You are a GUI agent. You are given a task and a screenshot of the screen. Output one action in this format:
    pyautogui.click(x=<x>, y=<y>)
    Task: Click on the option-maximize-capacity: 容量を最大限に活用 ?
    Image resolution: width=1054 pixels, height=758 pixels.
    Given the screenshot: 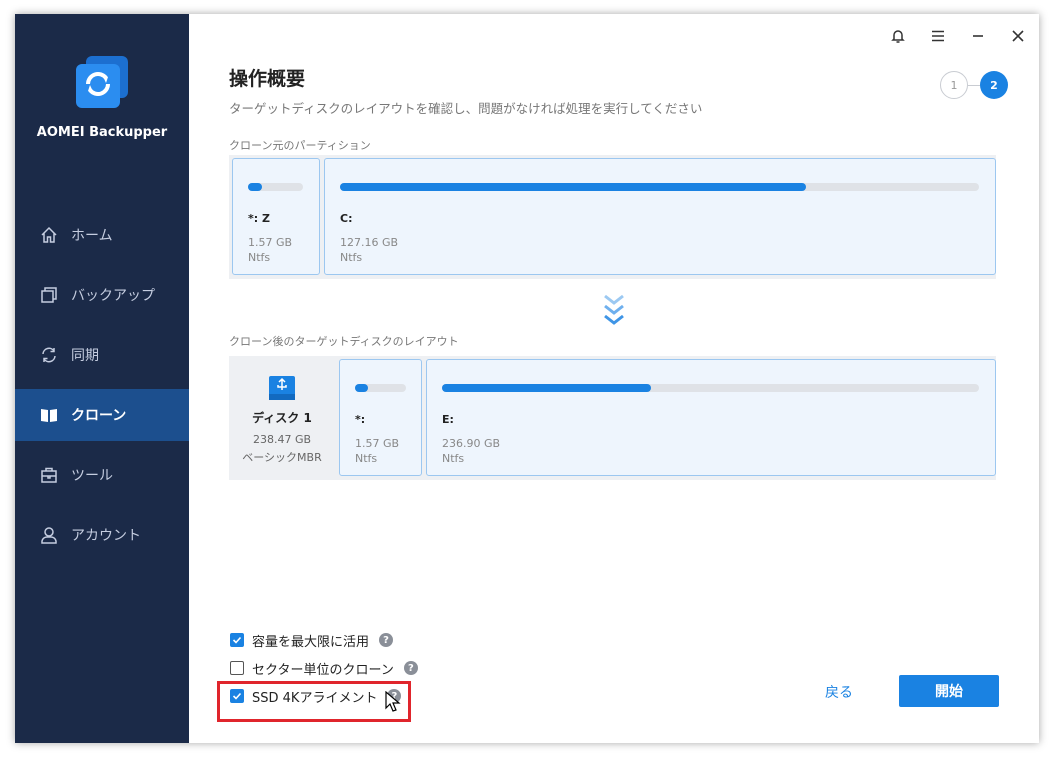 What is the action you would take?
    pyautogui.click(x=312, y=640)
    